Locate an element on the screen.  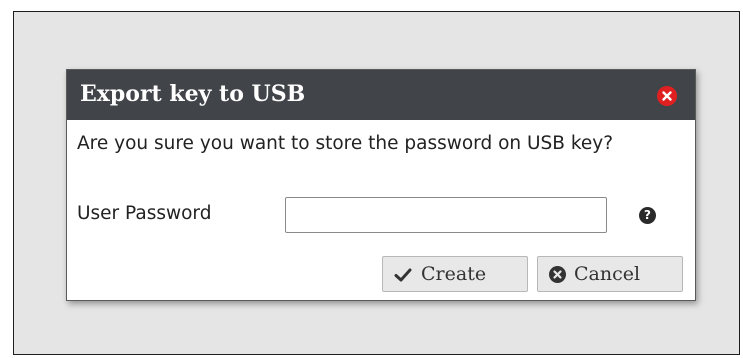
cancel-button-label: Cancel is located at coordinates (607, 274).